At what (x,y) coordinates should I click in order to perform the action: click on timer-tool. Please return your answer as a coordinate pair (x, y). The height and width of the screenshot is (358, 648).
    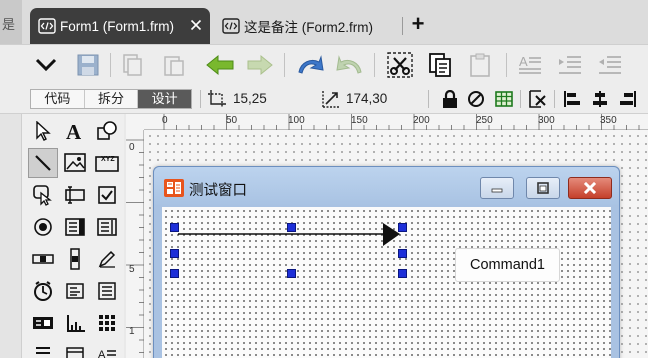
    Looking at the image, I should click on (43, 291).